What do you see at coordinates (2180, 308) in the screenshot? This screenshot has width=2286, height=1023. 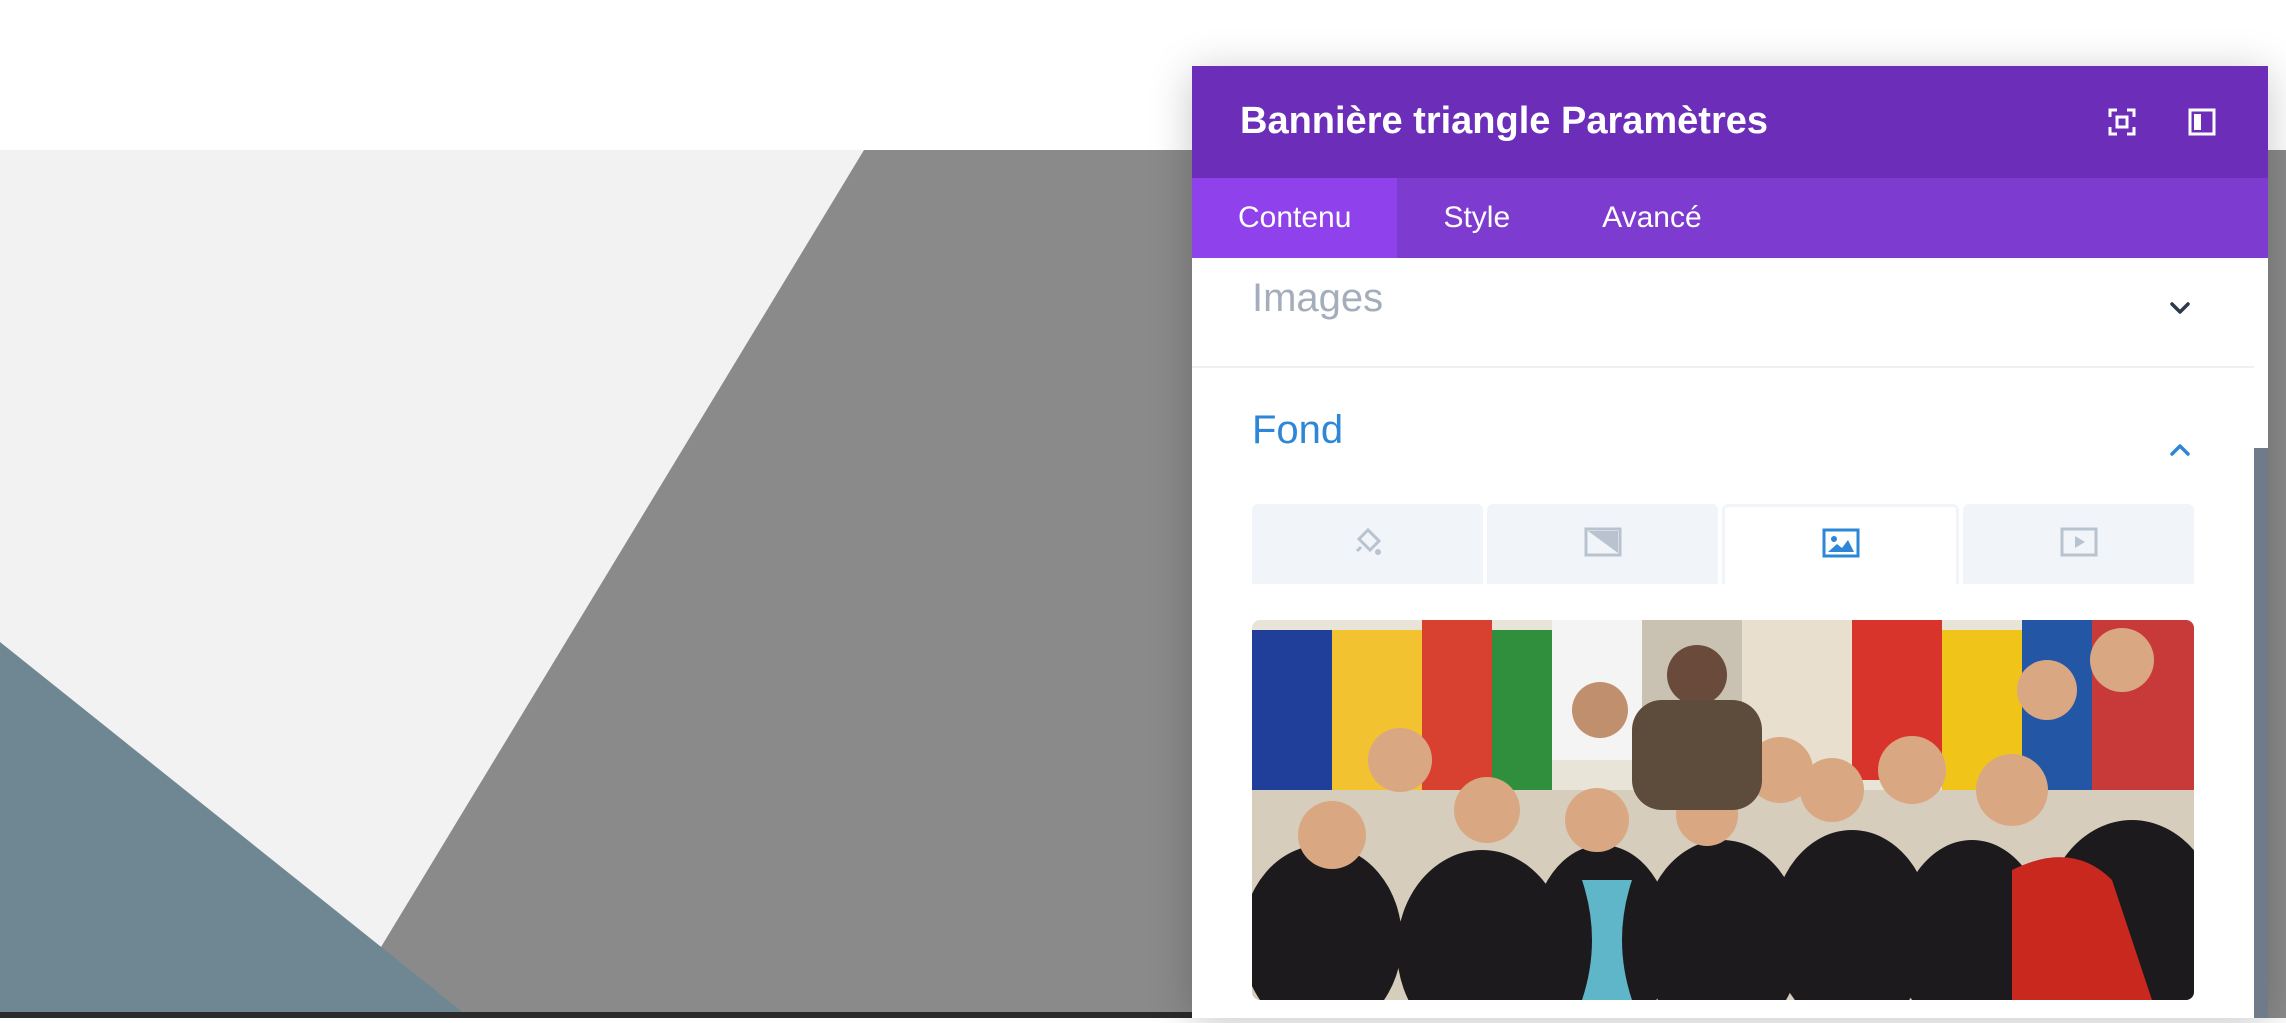 I see `chevron-down-icon` at bounding box center [2180, 308].